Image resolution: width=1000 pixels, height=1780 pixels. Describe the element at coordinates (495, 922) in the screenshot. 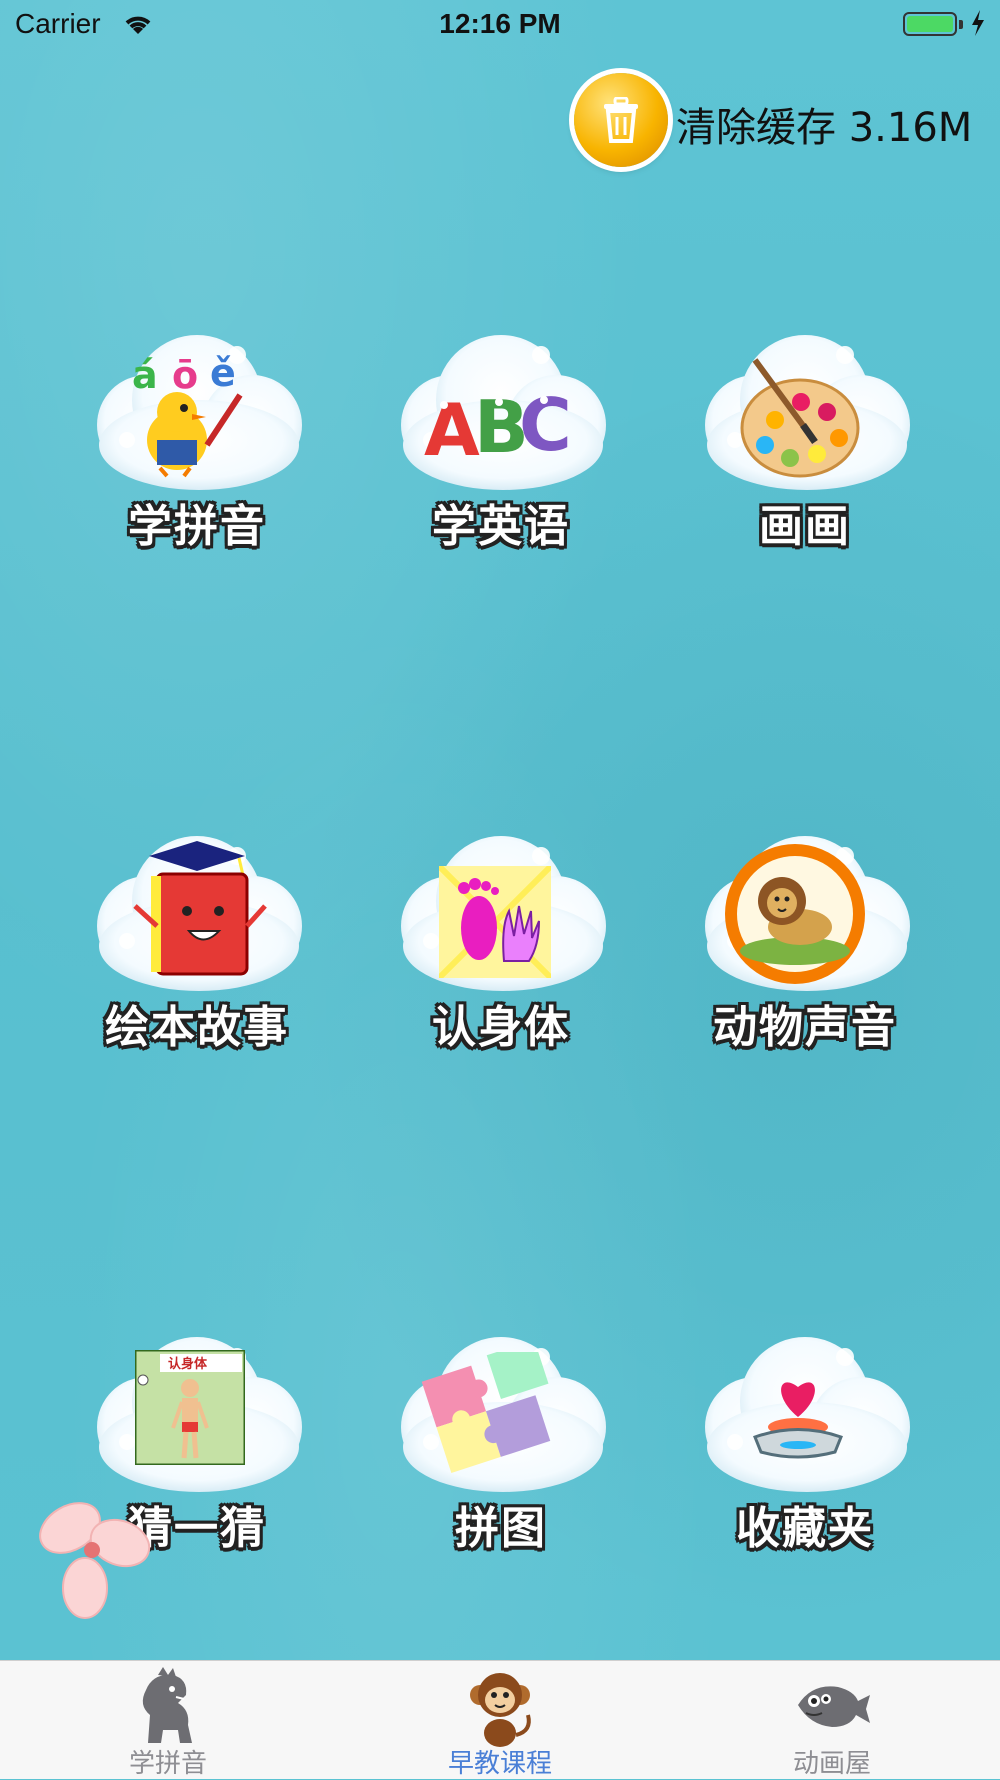

I see `hand-foot-icon` at that location.